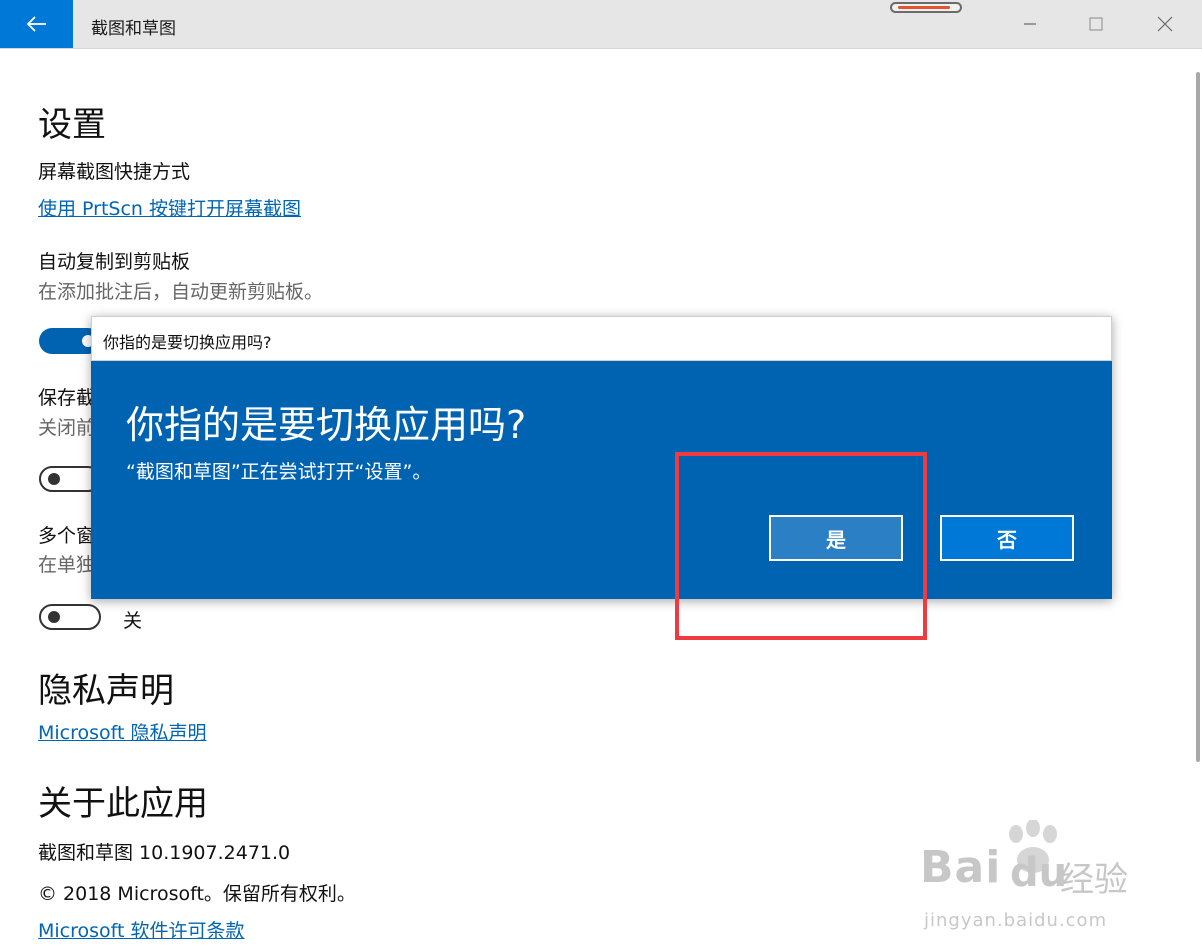  What do you see at coordinates (122, 731) in the screenshot?
I see `privacy-link: Microsoft 隐私声明` at bounding box center [122, 731].